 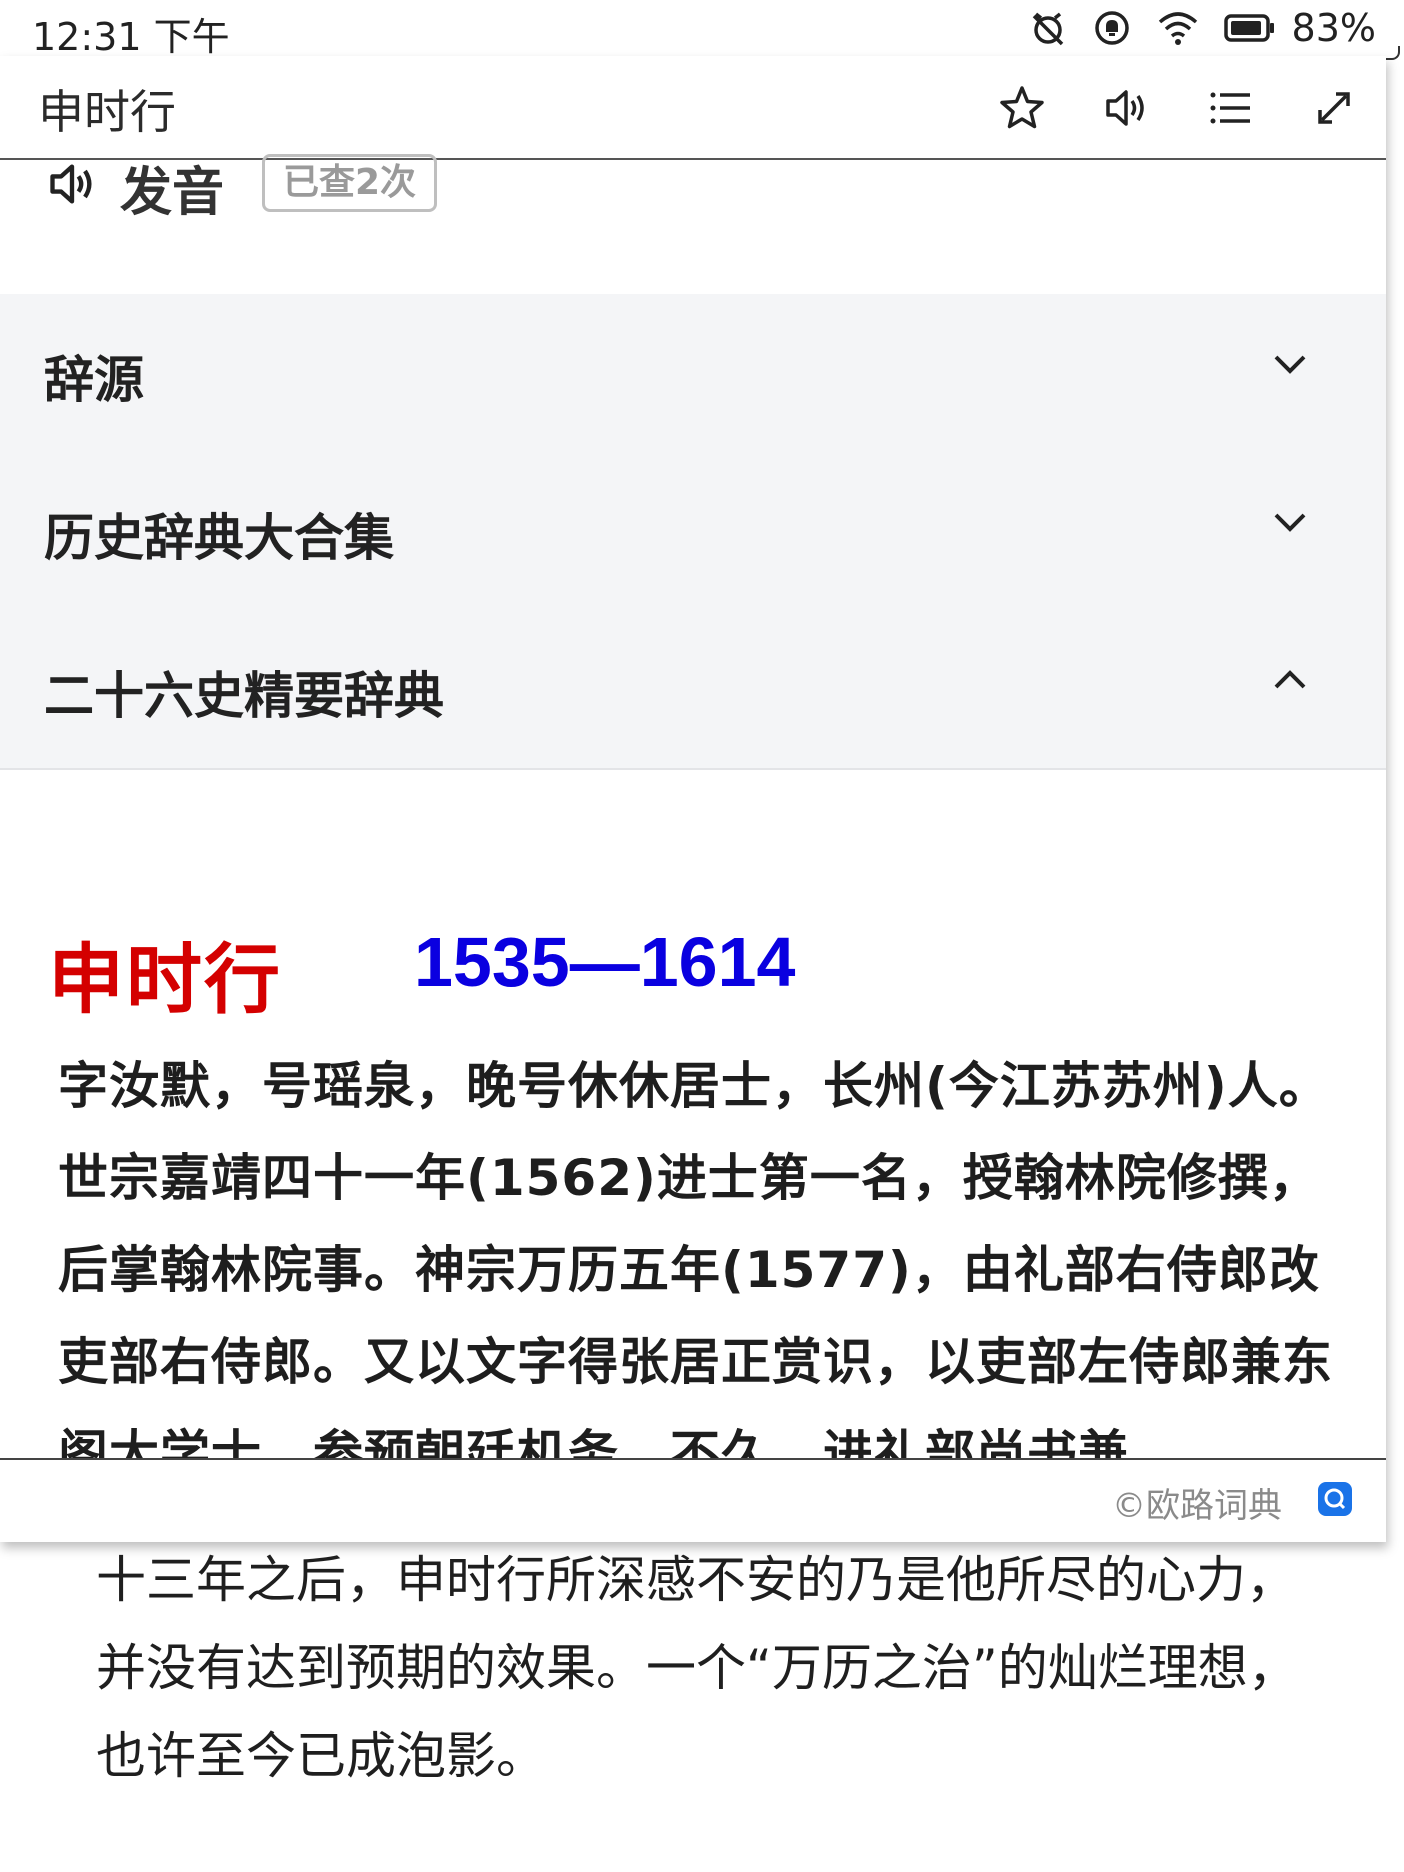 What do you see at coordinates (1047, 29) in the screenshot?
I see `alarm-off-icon` at bounding box center [1047, 29].